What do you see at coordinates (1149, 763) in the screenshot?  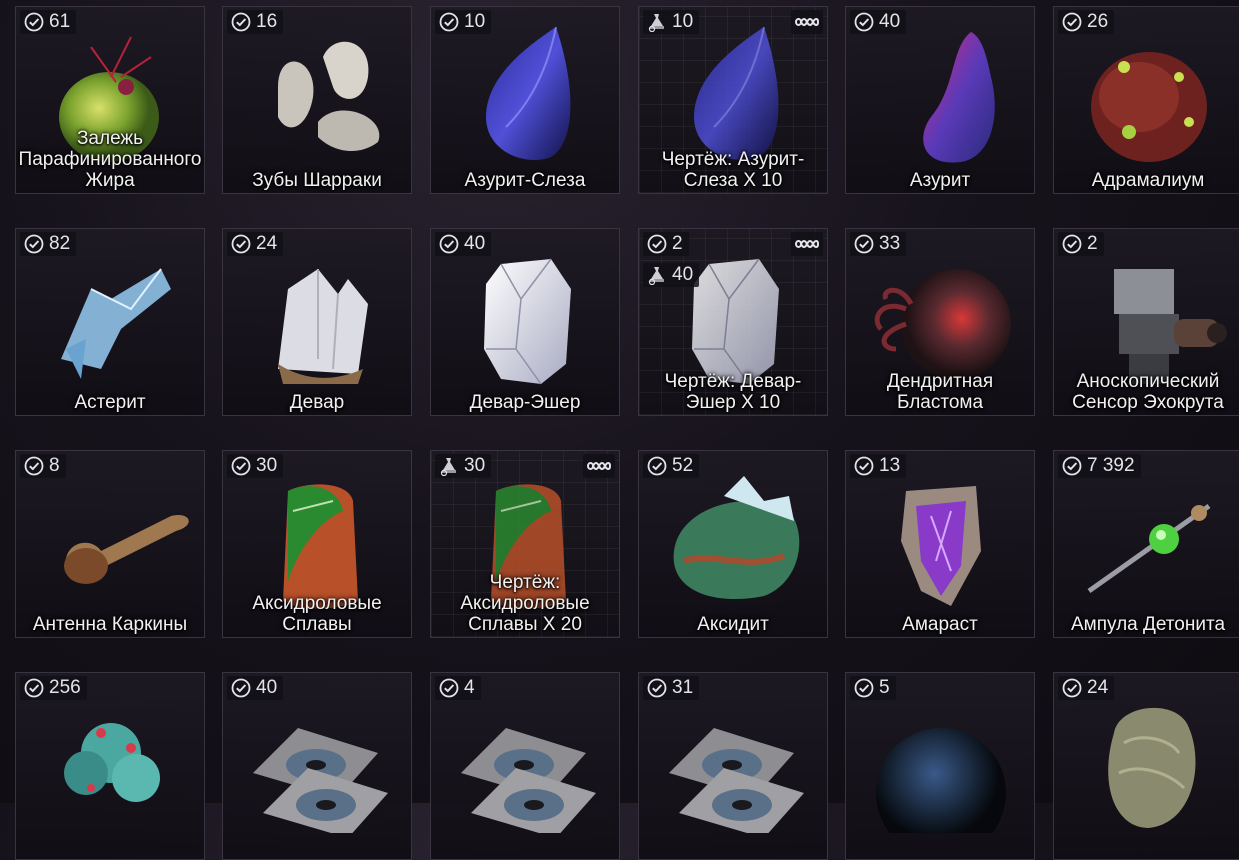 I see `rock-icon` at bounding box center [1149, 763].